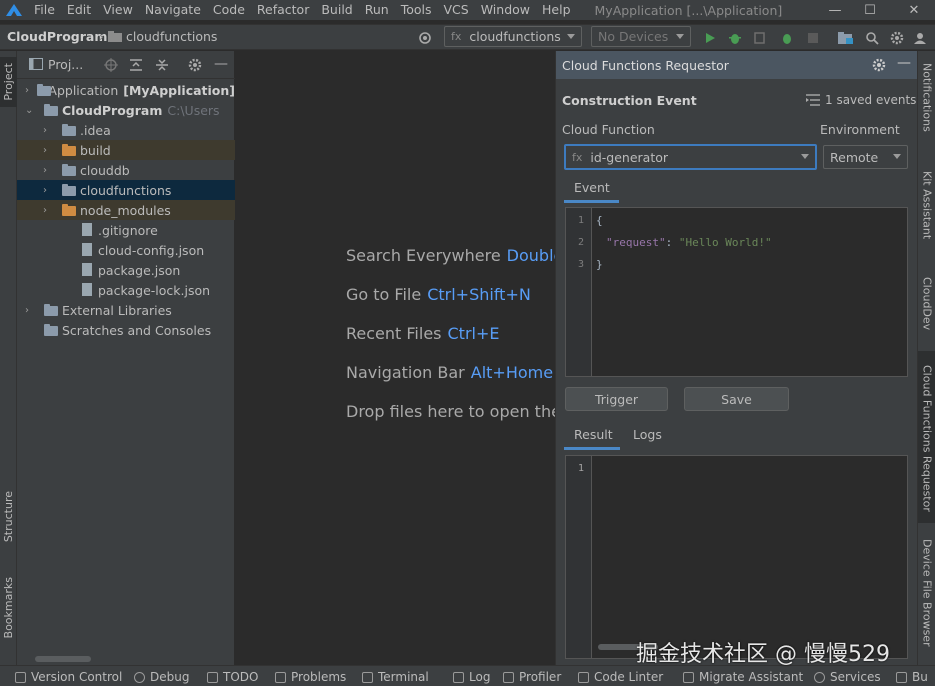  I want to click on tab-clouddev-label: CloudDev, so click(927, 304).